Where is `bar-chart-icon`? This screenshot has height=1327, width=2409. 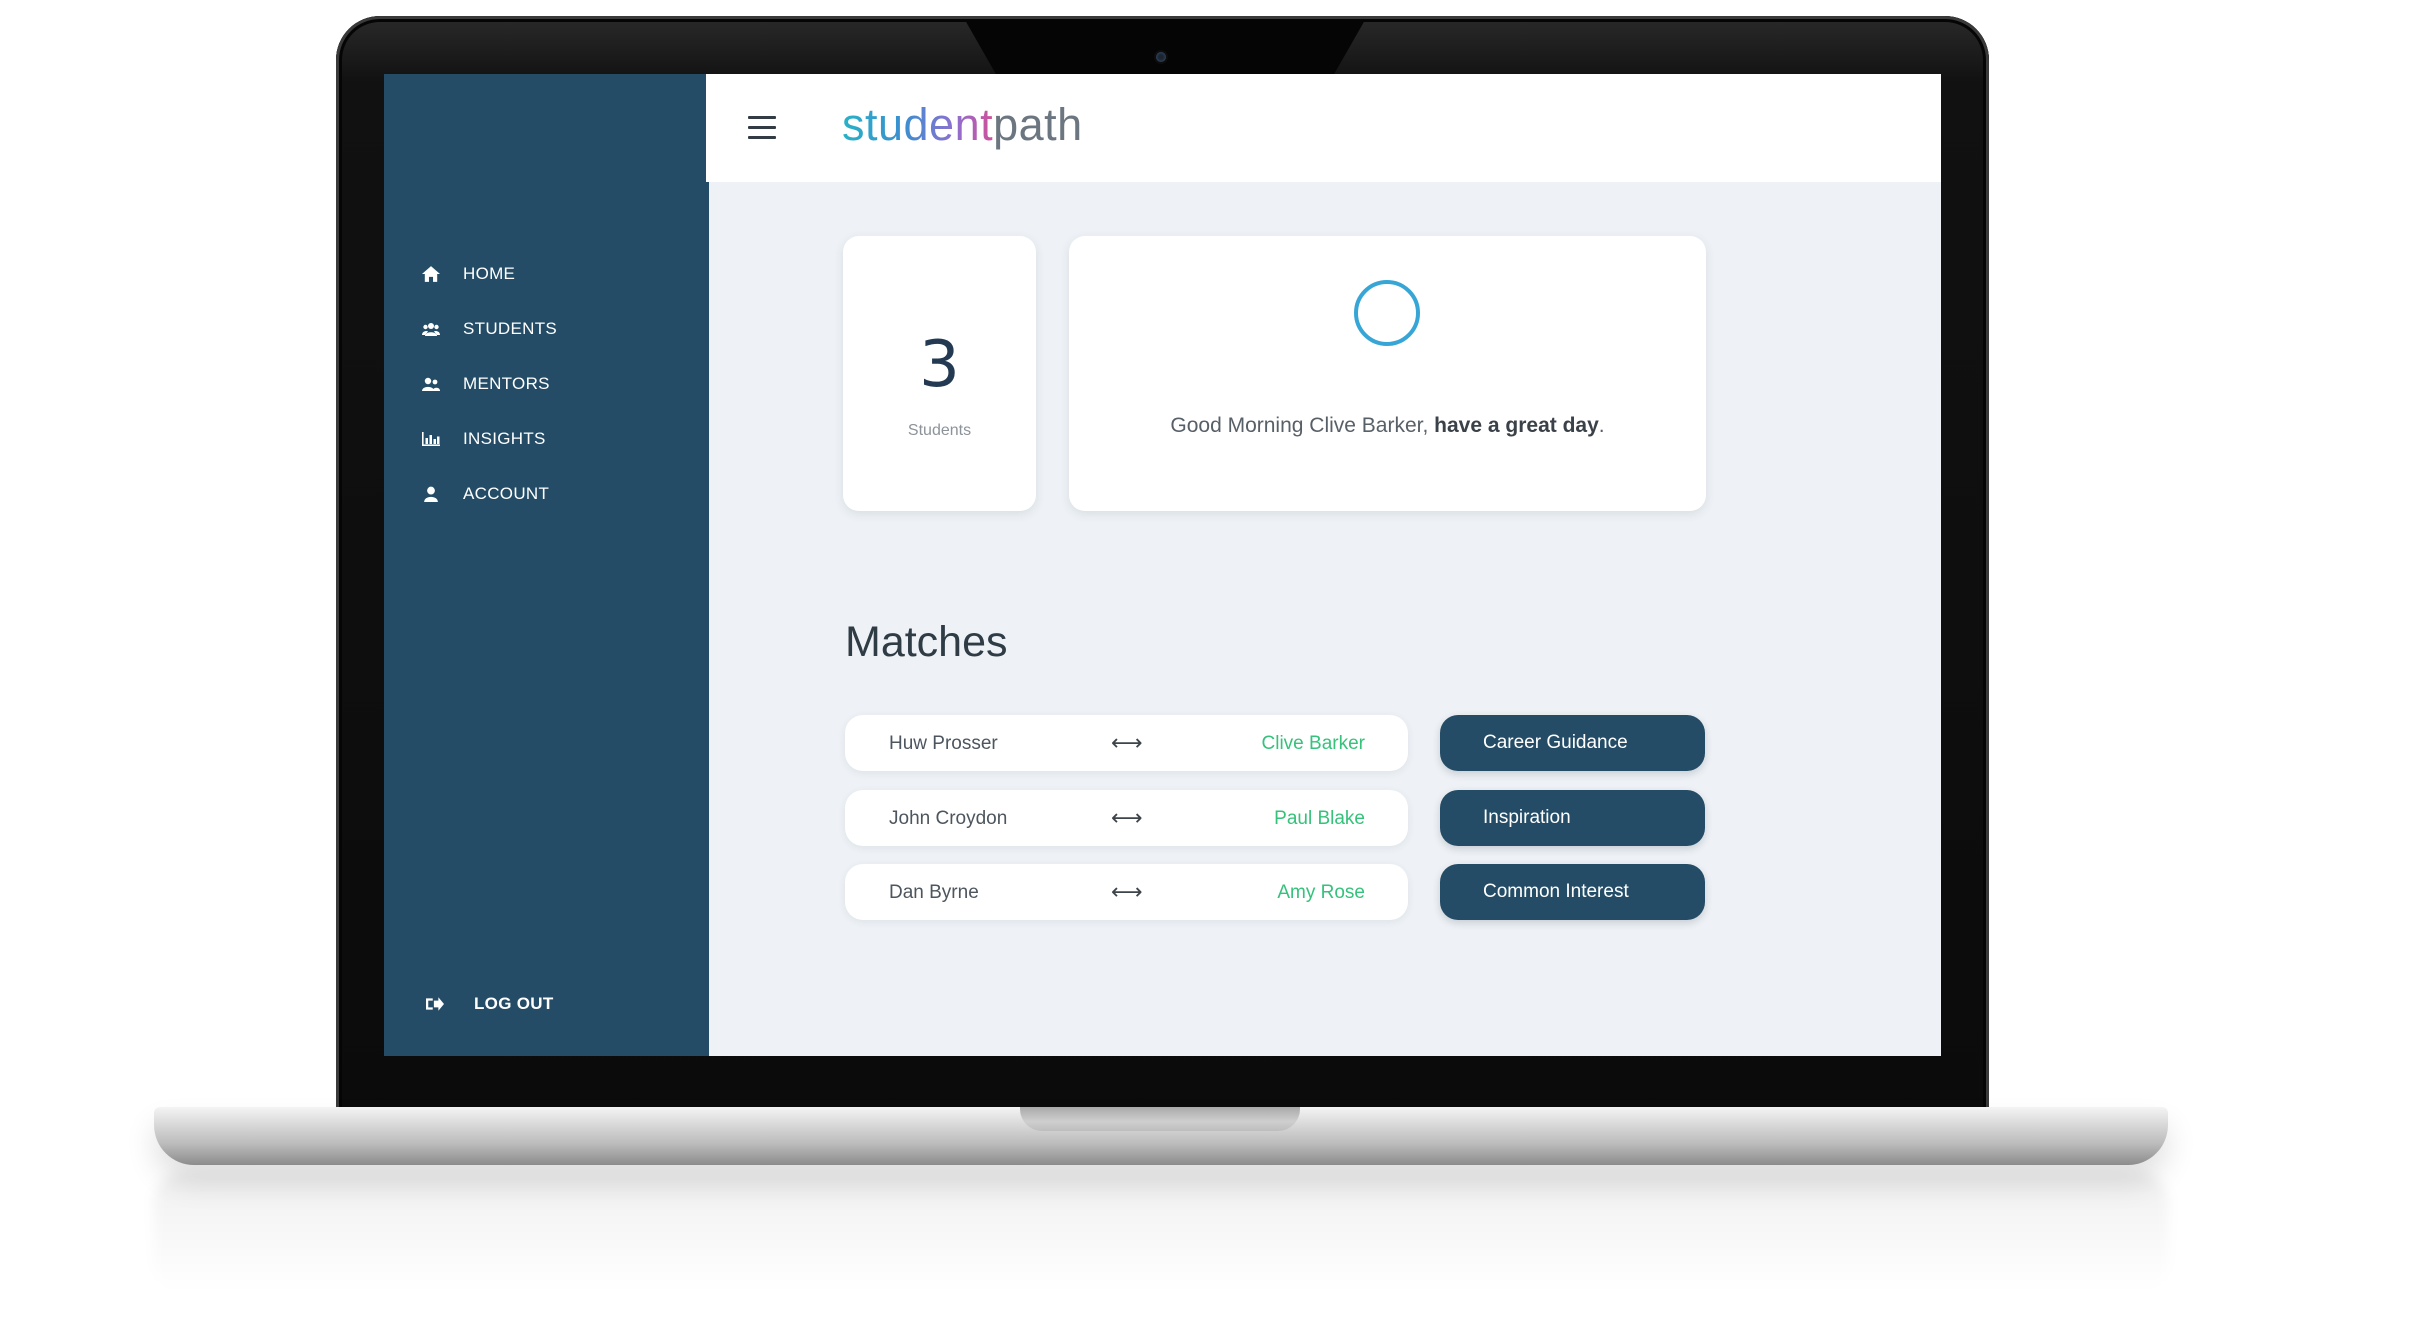 bar-chart-icon is located at coordinates (431, 439).